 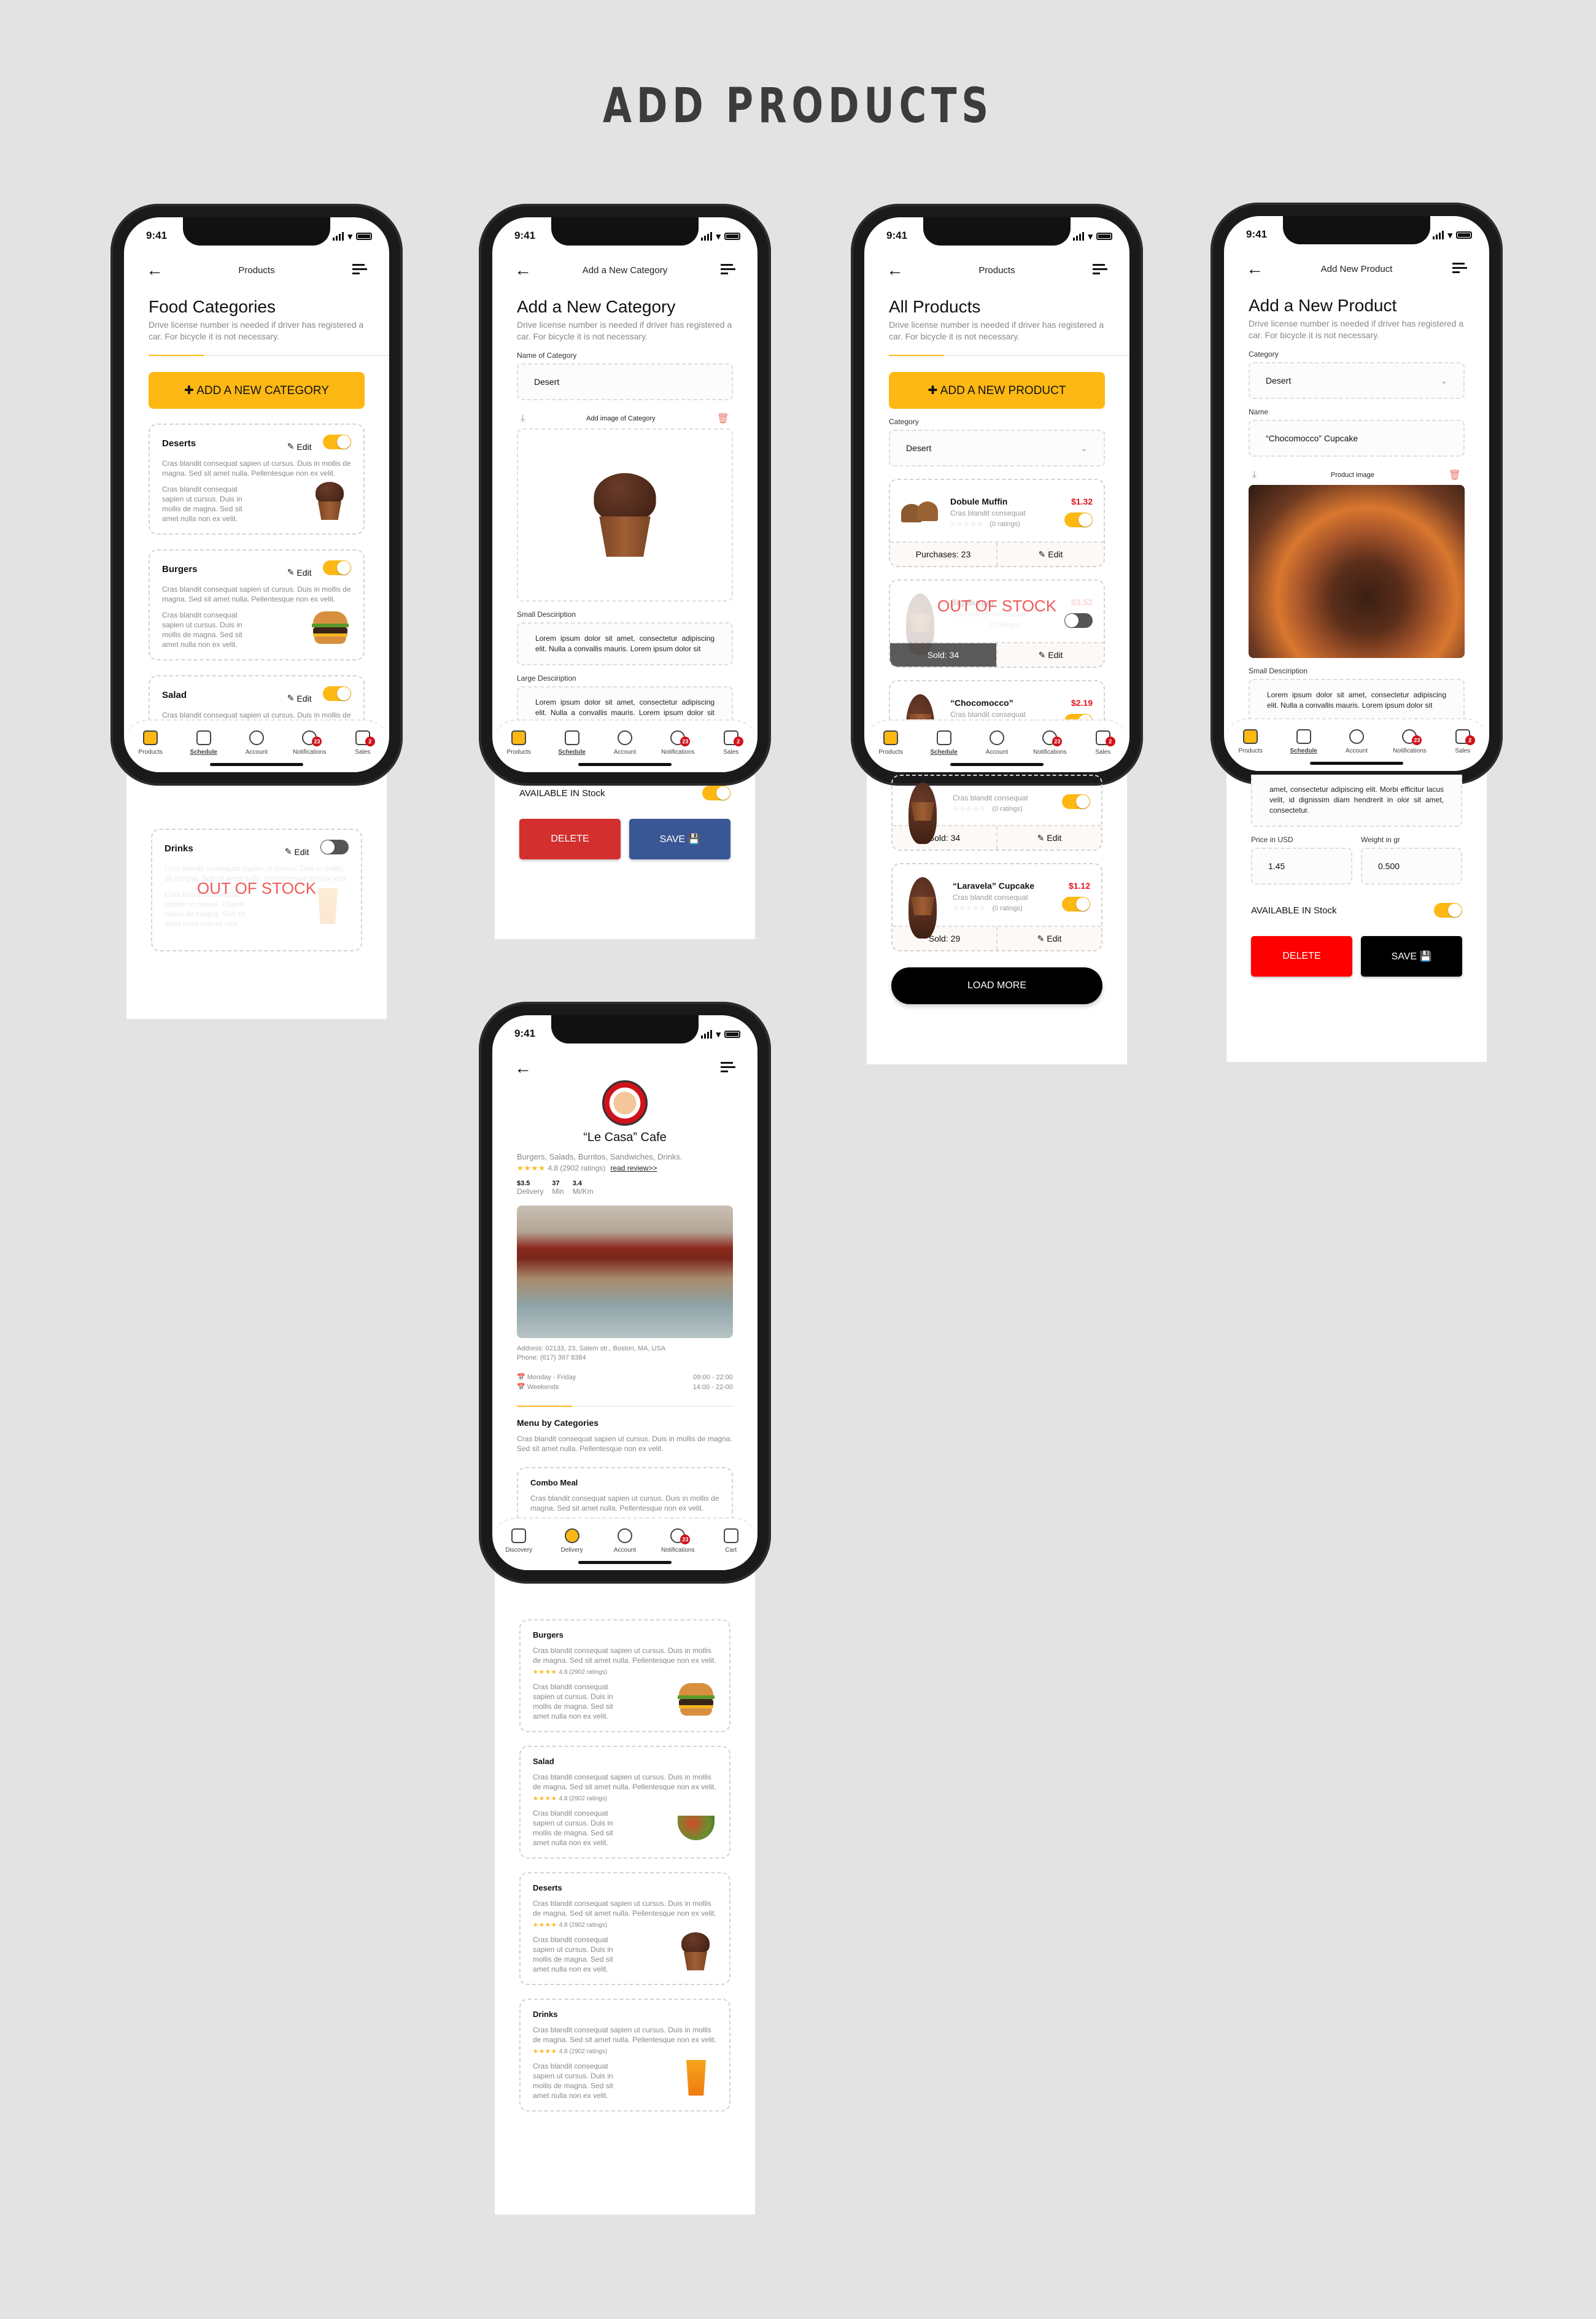 What do you see at coordinates (545, 1672) in the screenshot?
I see `rating-stars: ★★★★` at bounding box center [545, 1672].